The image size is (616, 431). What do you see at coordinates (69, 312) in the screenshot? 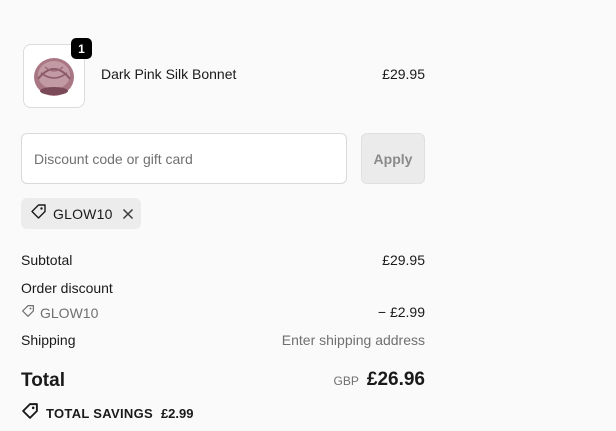
I see `discount-code-label: GLOW10` at bounding box center [69, 312].